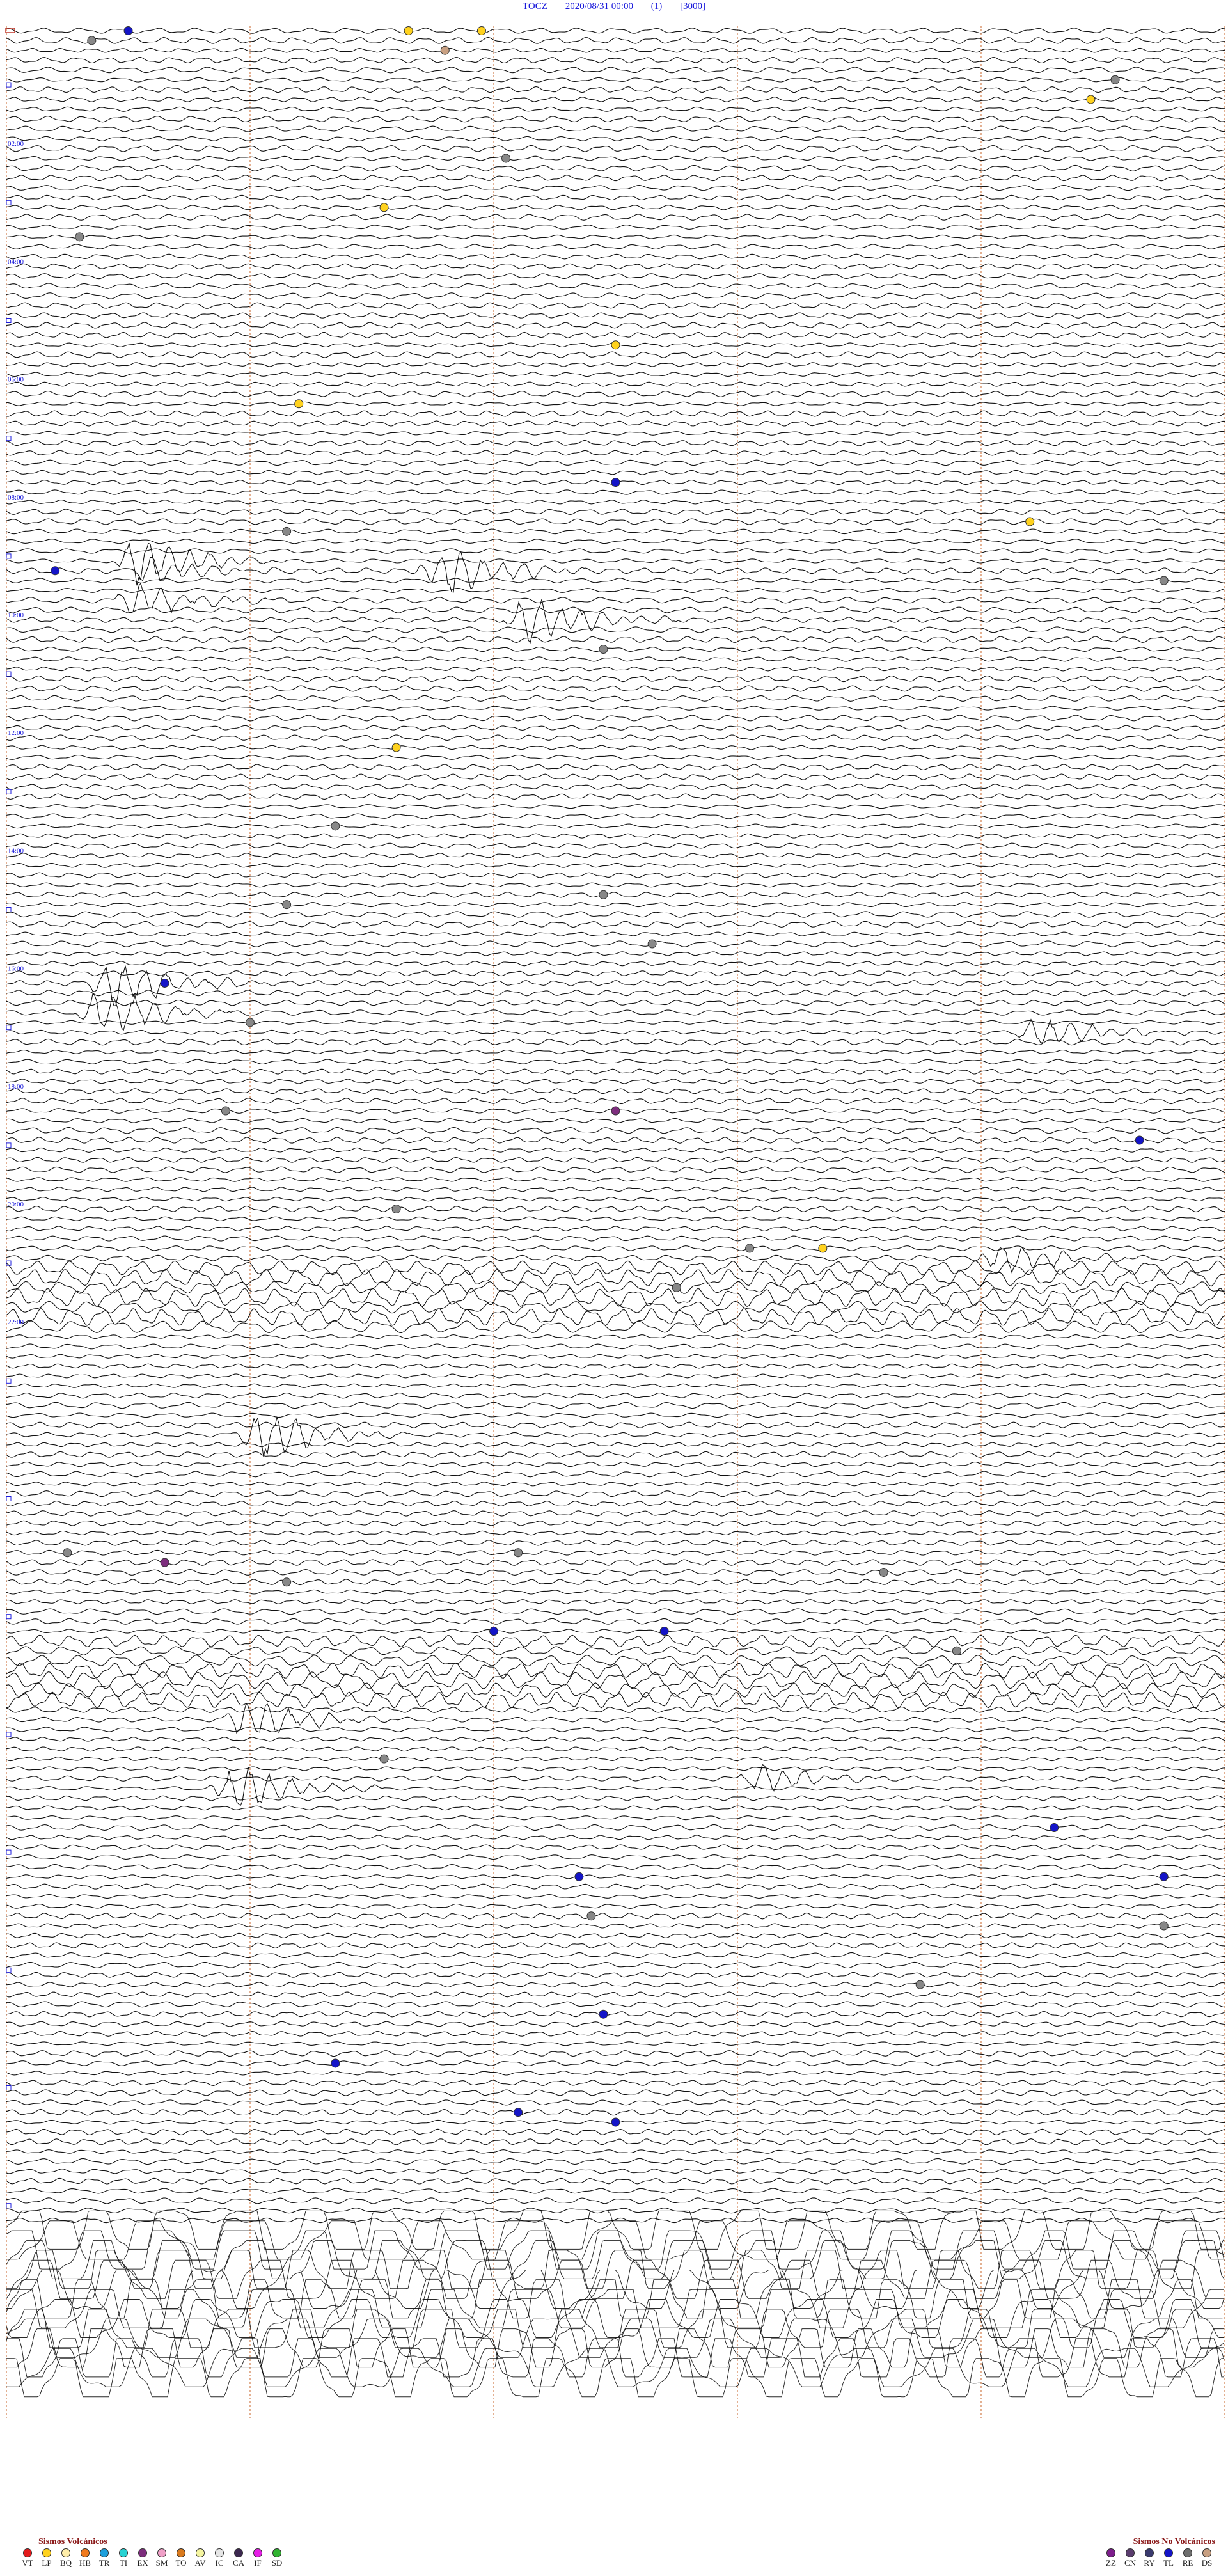  I want to click on legend-code: EX, so click(142, 2563).